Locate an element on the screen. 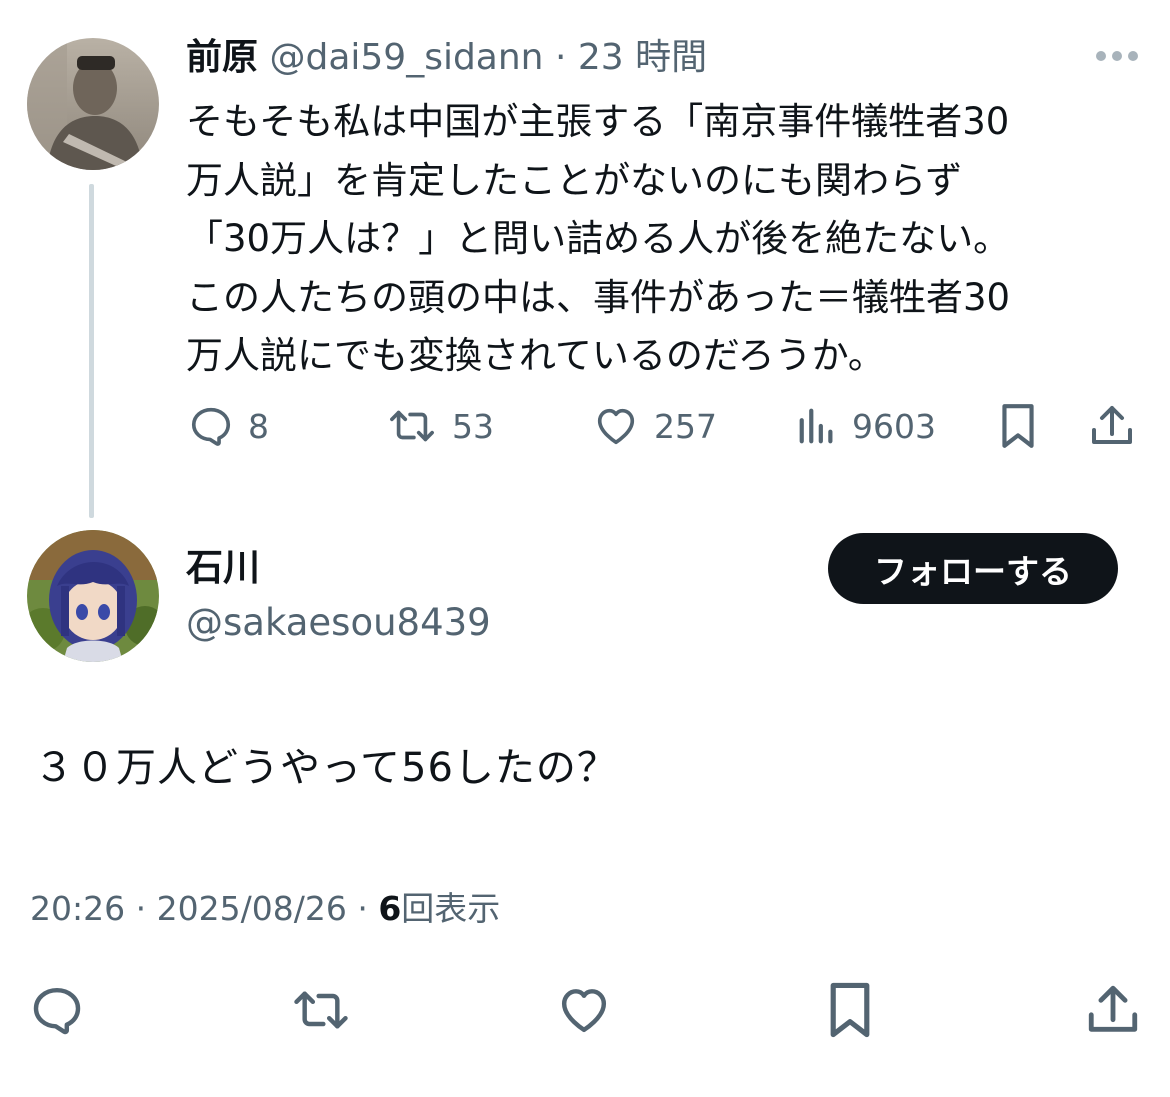 This screenshot has width=1170, height=1097. retweet-count: 53 is located at coordinates (473, 426).